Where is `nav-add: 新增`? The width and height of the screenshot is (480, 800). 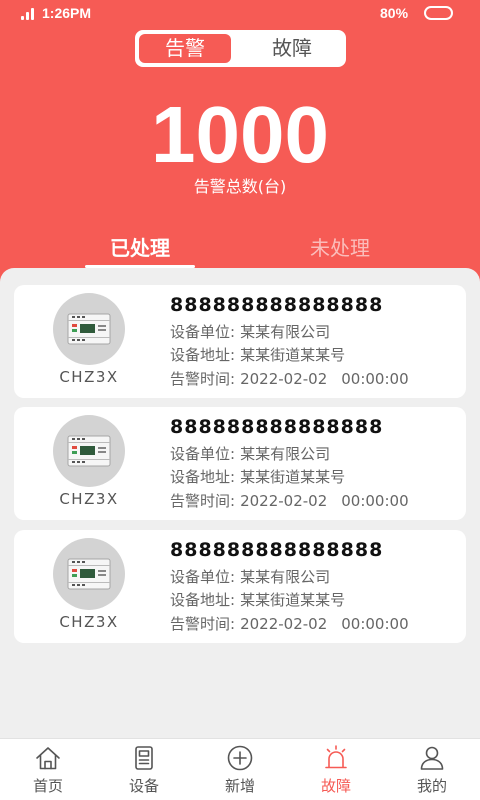 nav-add: 新增 is located at coordinates (240, 769).